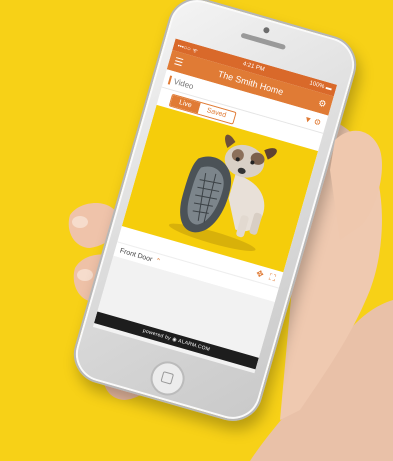 The image size is (393, 461). I want to click on settings-icon: ⚙, so click(322, 103).